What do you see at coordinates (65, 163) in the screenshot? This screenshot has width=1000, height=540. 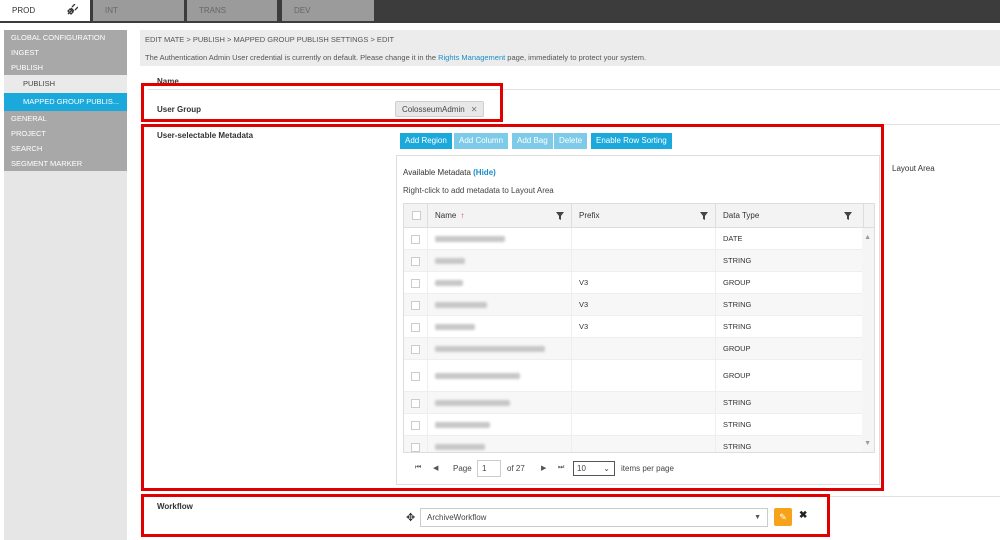 I see `sidebar-item-segment-marker: SEGMENT MARKER` at bounding box center [65, 163].